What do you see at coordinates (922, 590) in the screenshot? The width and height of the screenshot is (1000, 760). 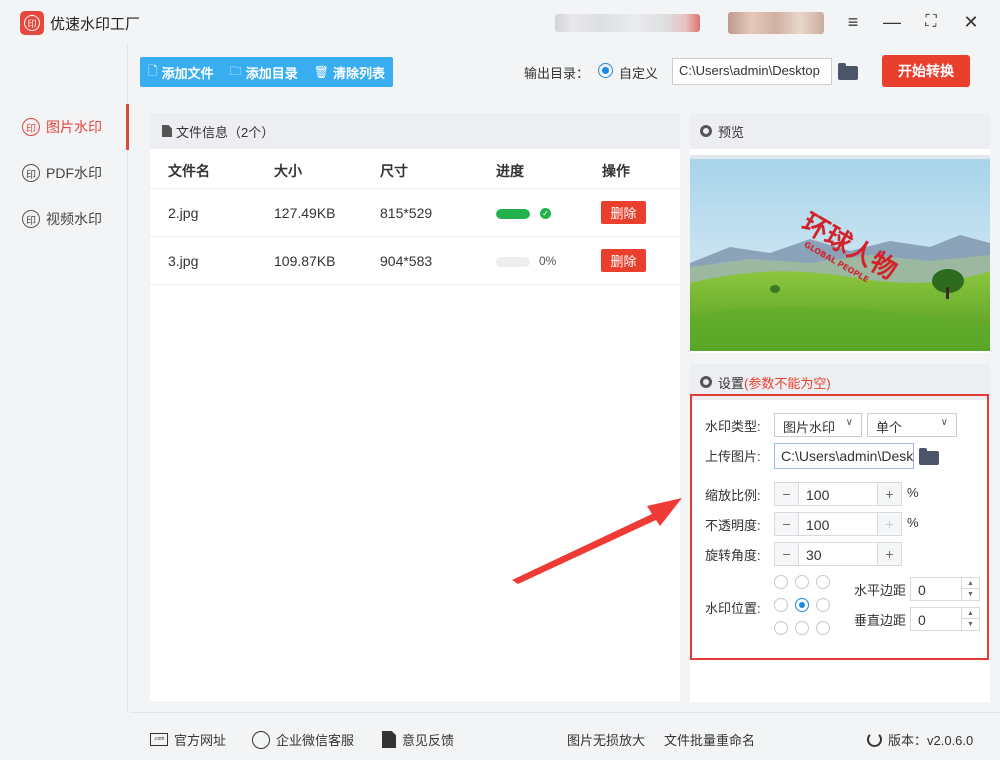 I see `horizontal-margin-value: 0` at bounding box center [922, 590].